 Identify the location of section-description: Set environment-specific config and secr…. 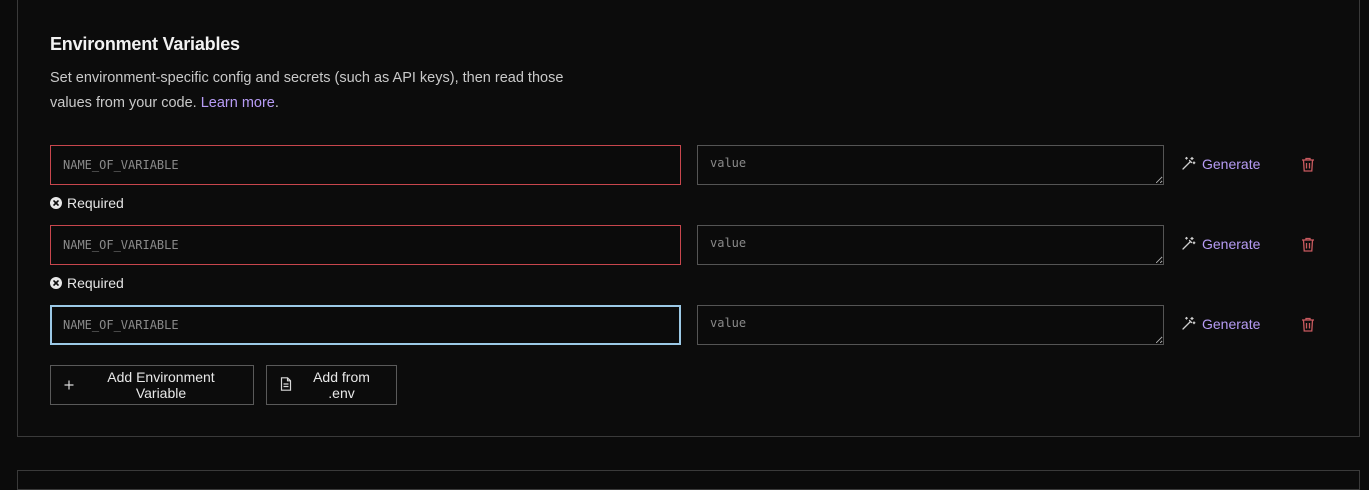
(340, 91).